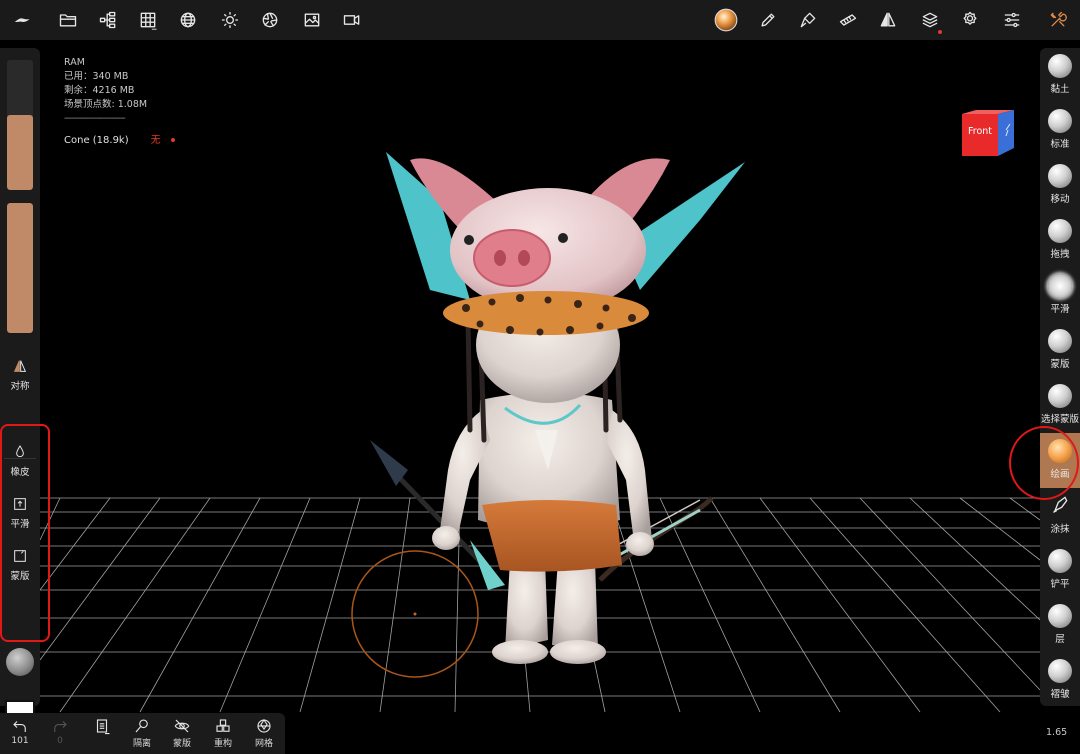 The image size is (1080, 754). I want to click on clipboard-button, so click(102, 726).